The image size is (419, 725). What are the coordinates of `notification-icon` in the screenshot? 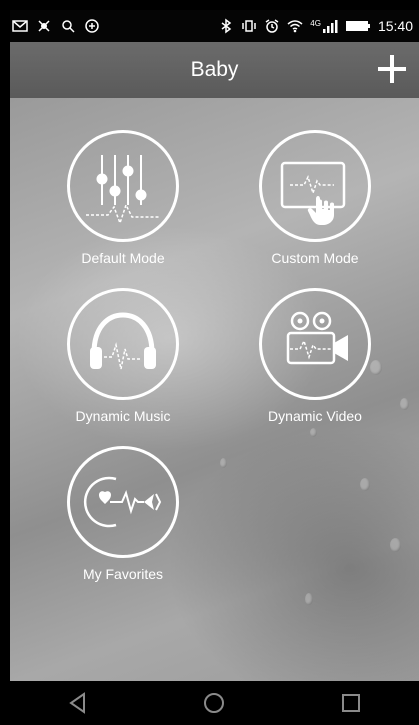 It's located at (44, 26).